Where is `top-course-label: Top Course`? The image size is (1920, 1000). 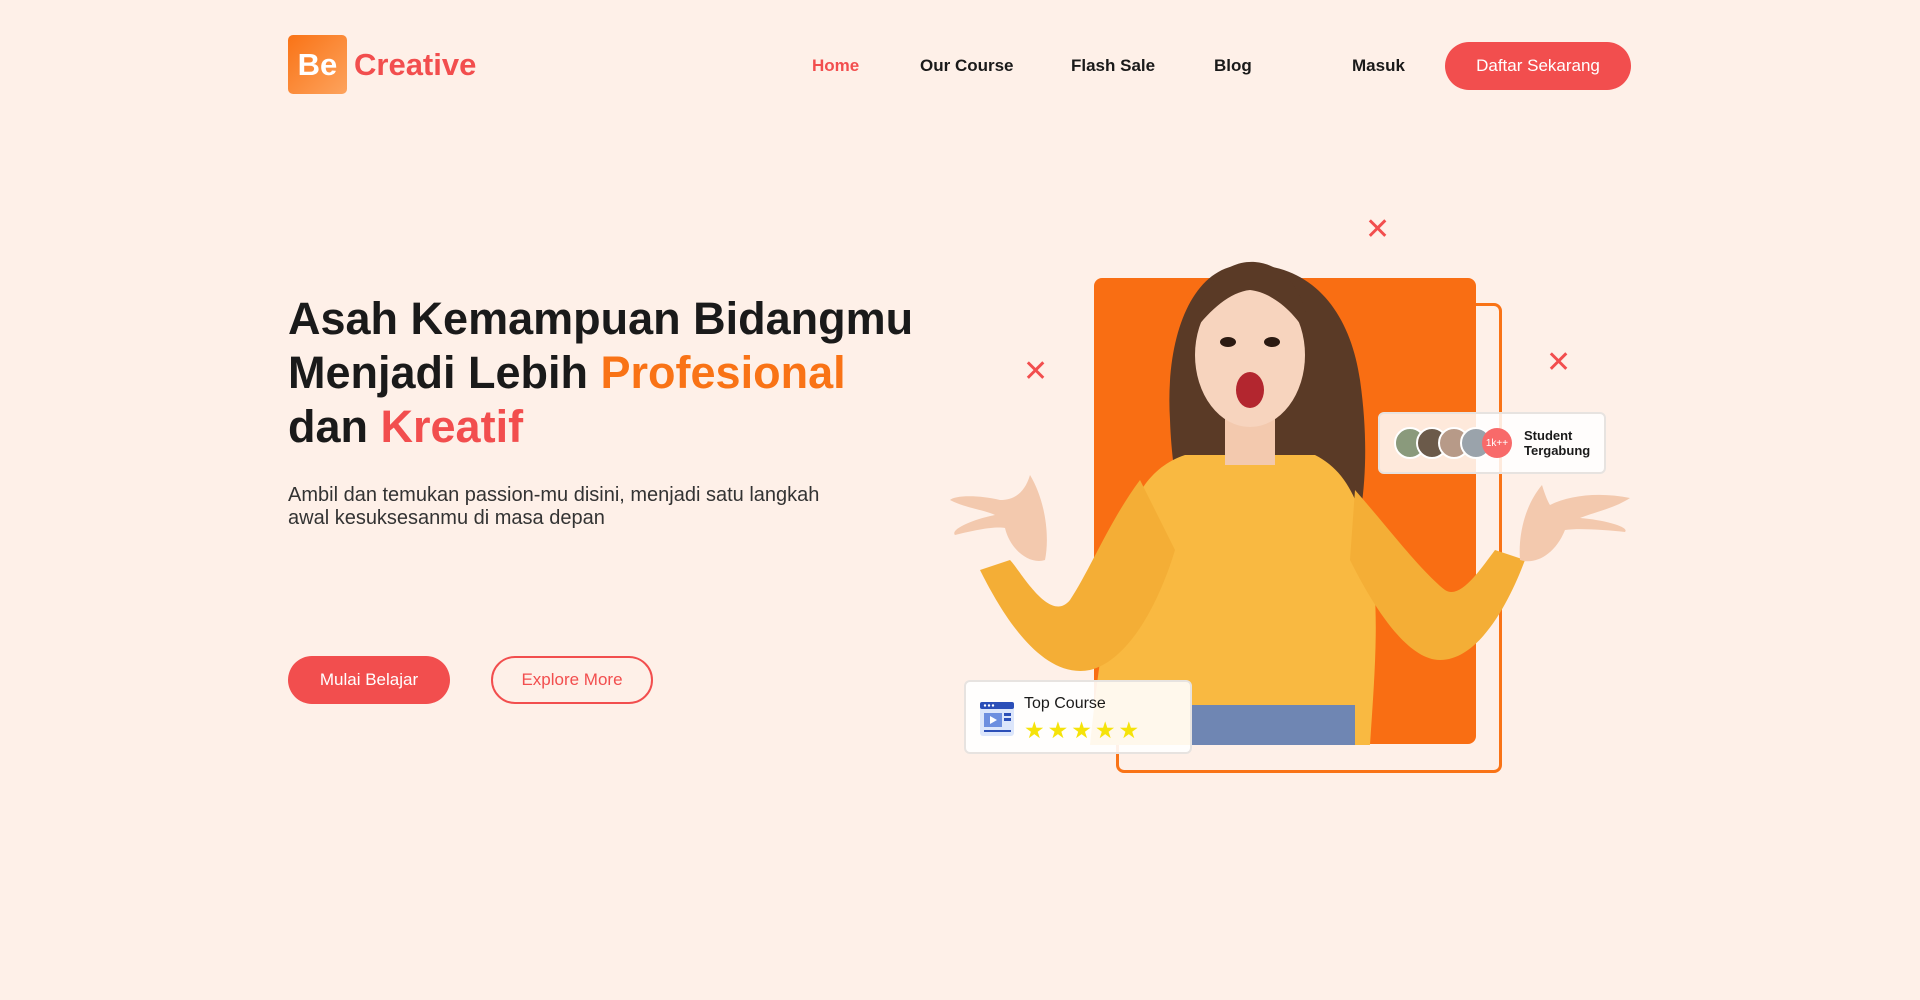 top-course-label: Top Course is located at coordinates (1065, 703).